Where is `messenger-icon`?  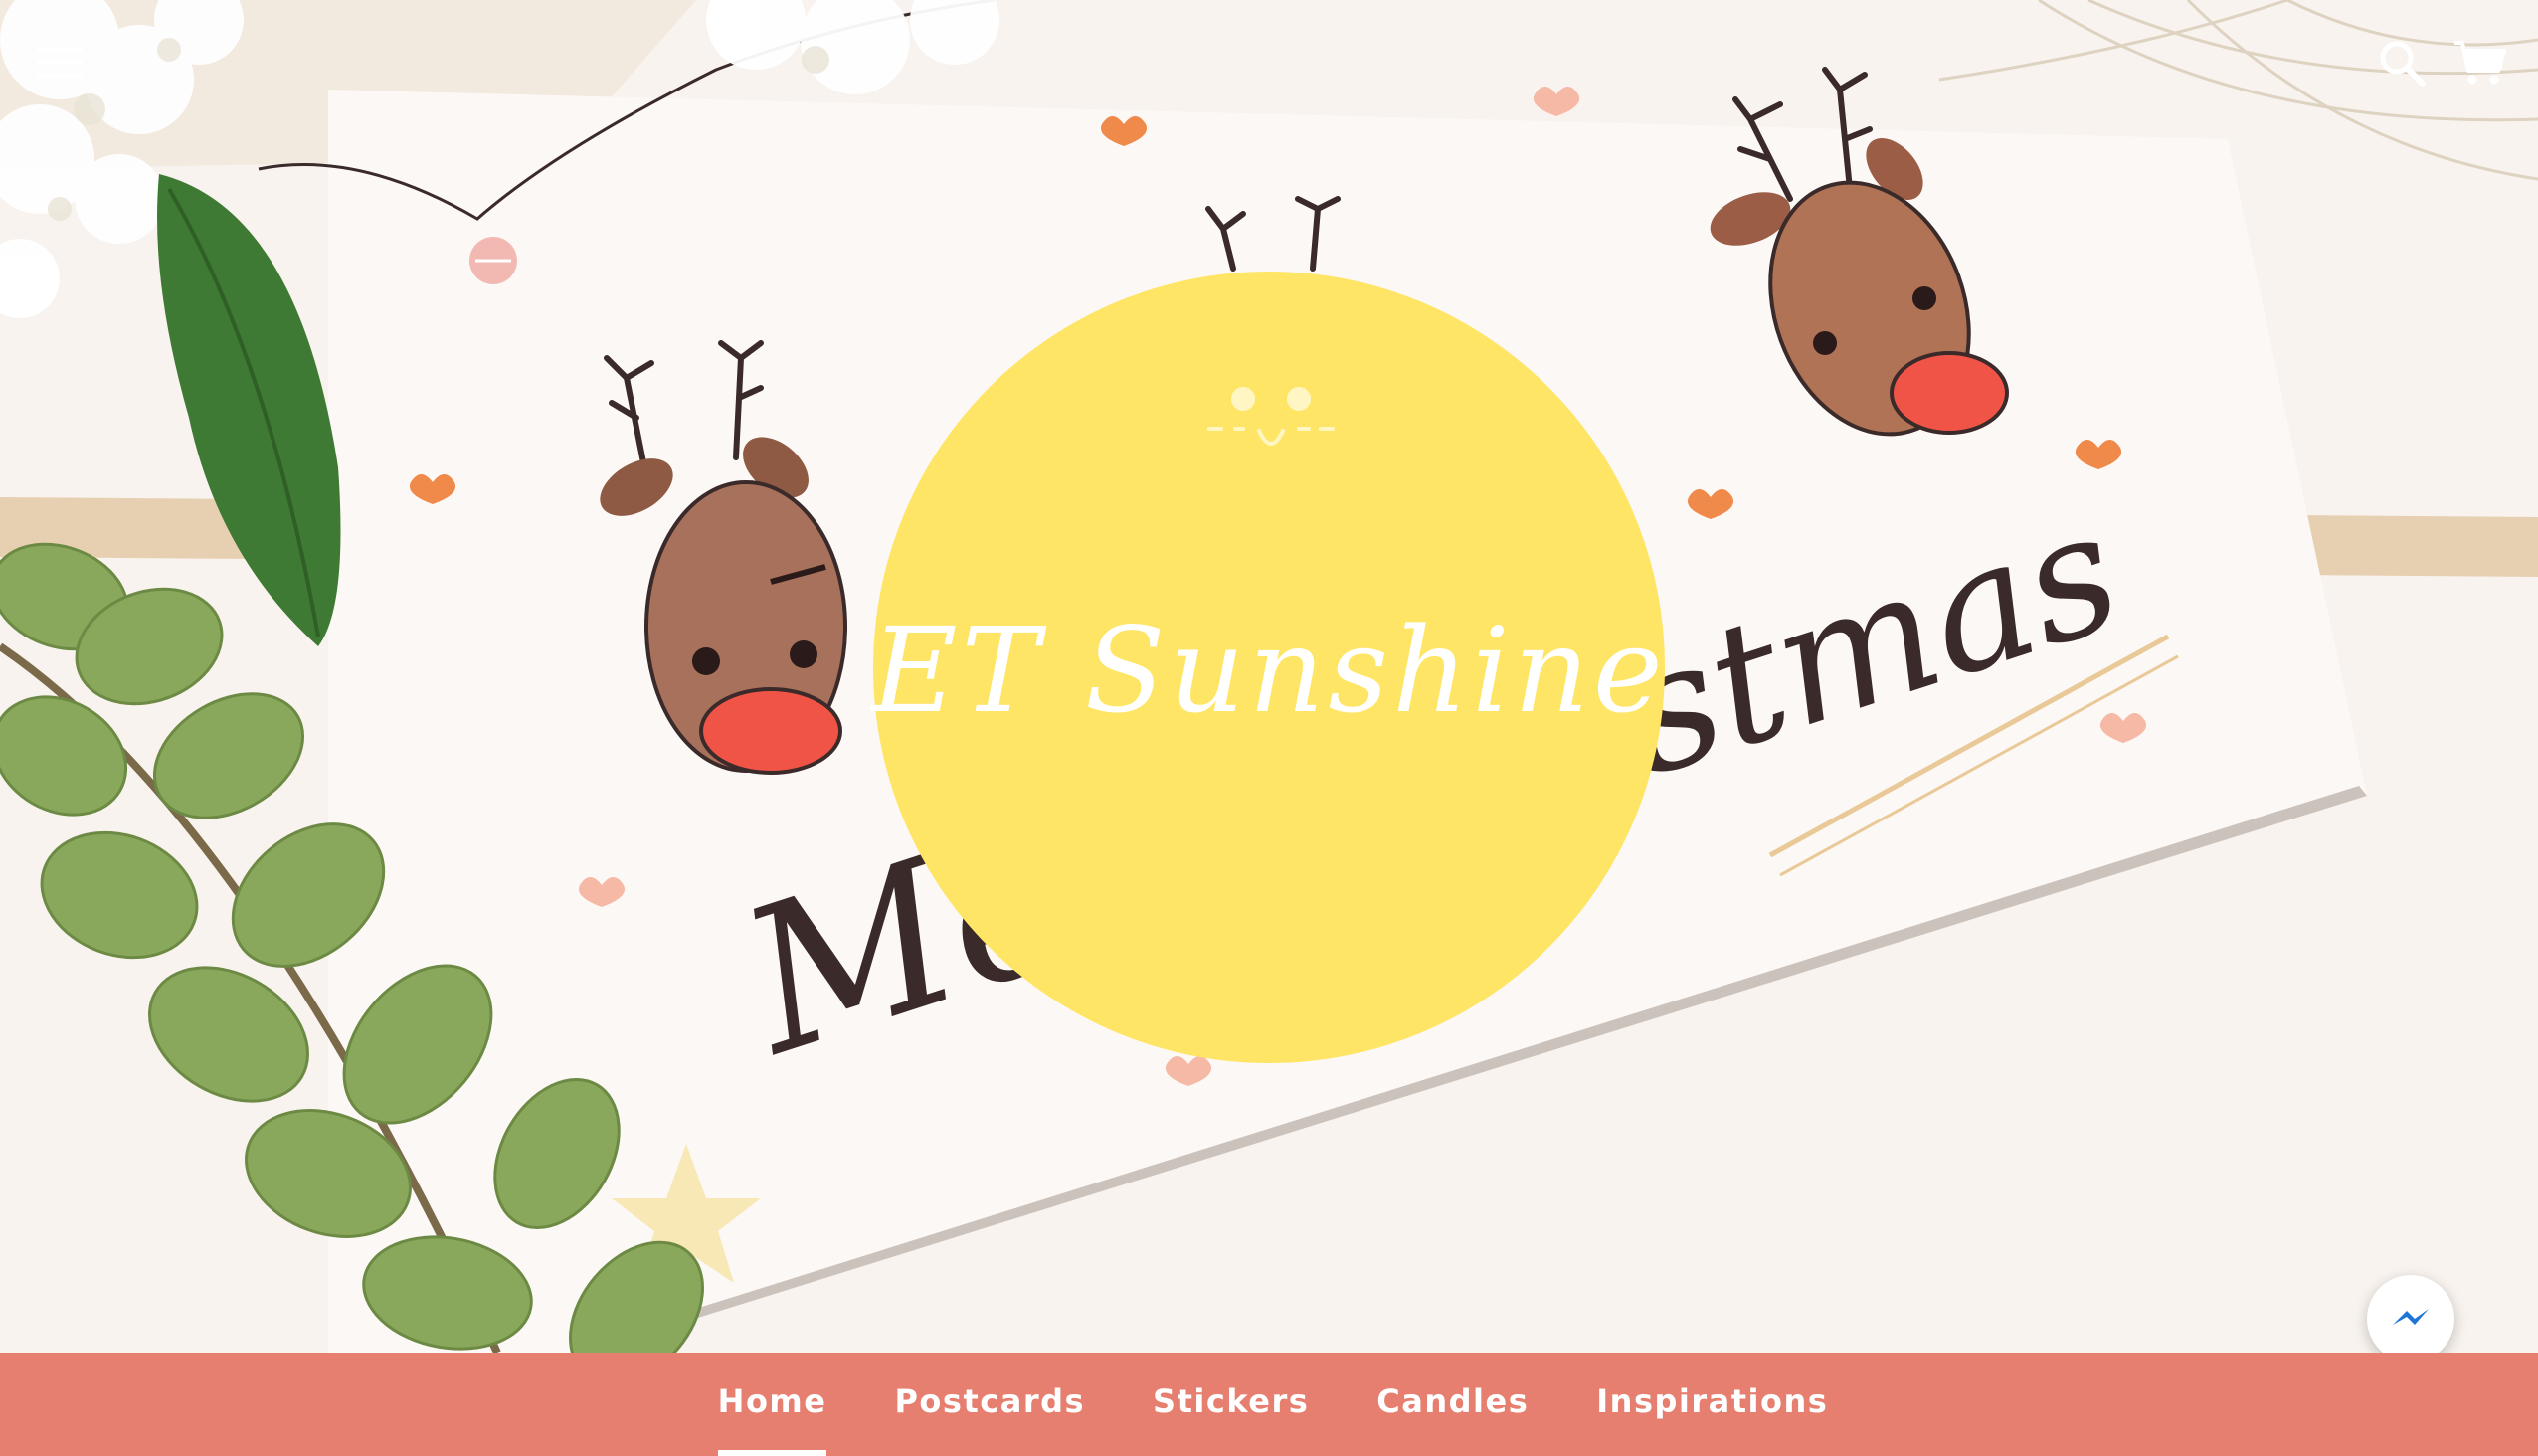 messenger-icon is located at coordinates (2411, 1319).